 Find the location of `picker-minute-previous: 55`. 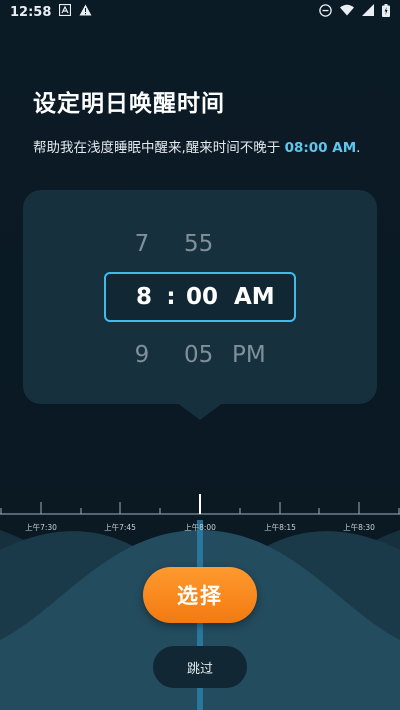

picker-minute-previous: 55 is located at coordinates (204, 244).